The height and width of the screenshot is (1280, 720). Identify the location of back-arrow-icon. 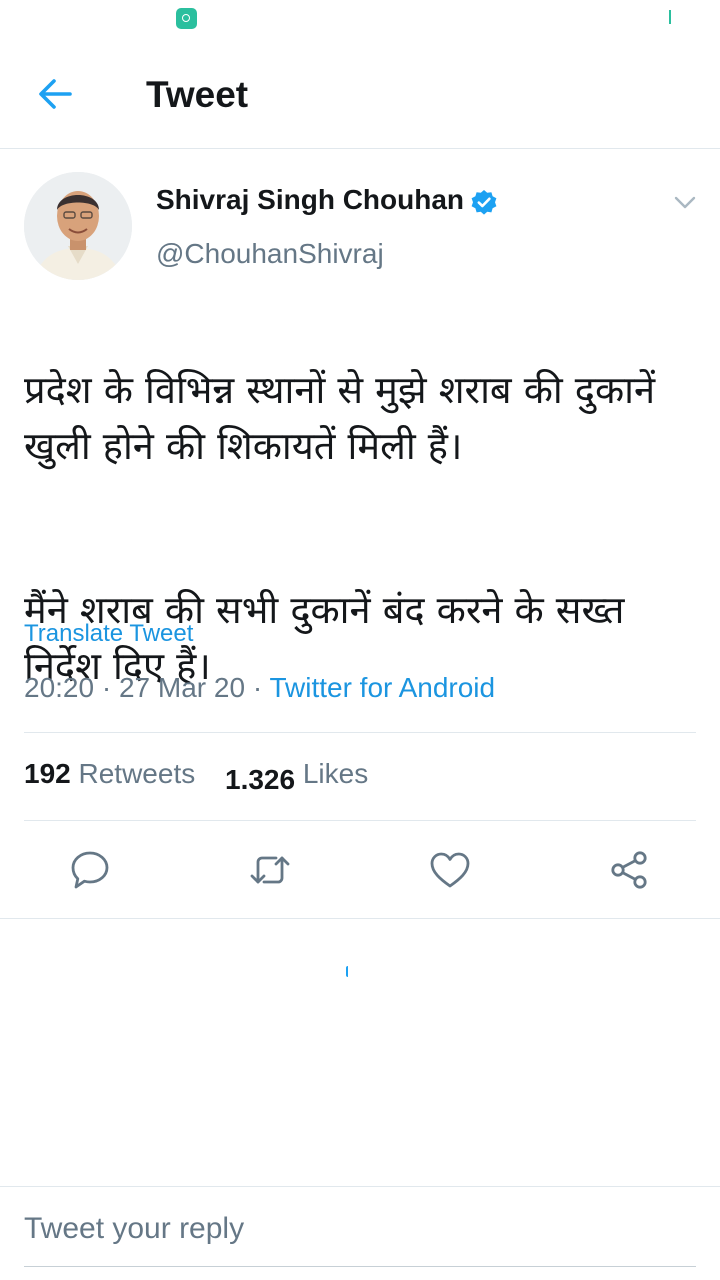
(55, 94).